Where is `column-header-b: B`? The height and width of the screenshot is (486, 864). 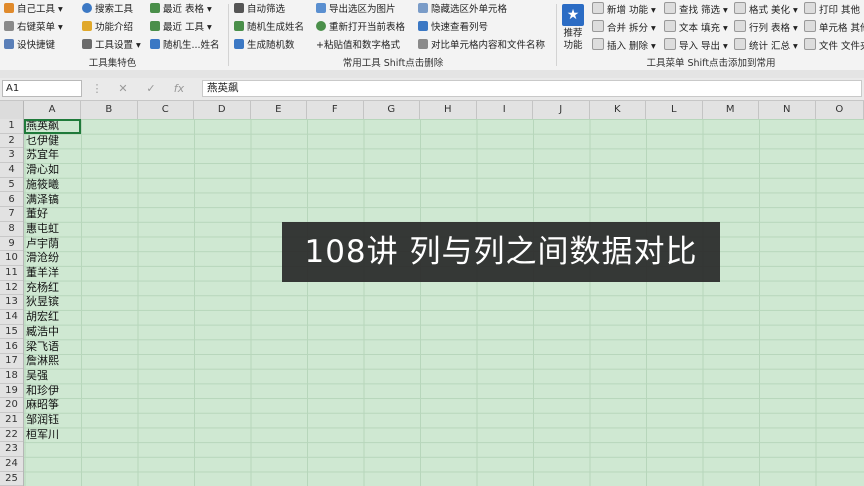
column-header-b: B is located at coordinates (109, 110).